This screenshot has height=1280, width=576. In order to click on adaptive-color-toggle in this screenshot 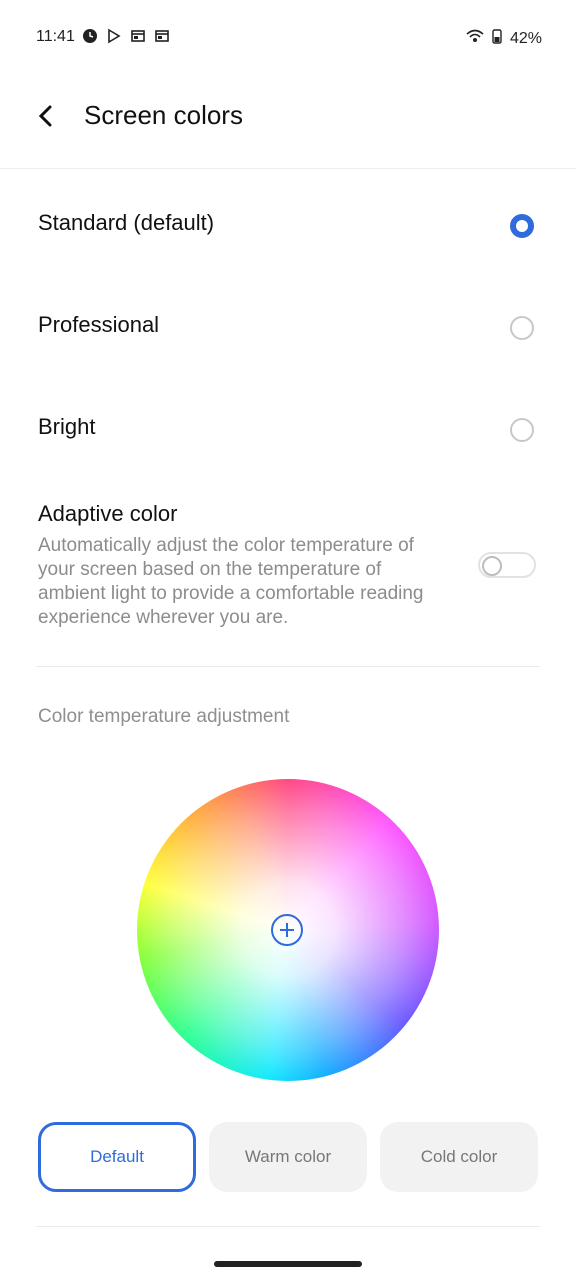, I will do `click(507, 565)`.